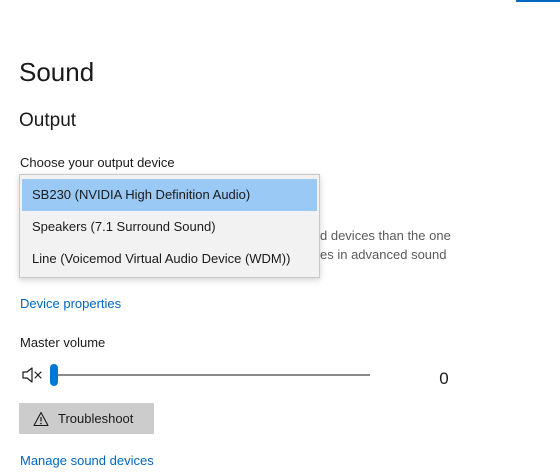 Image resolution: width=560 pixels, height=473 pixels. What do you see at coordinates (97, 162) in the screenshot?
I see `output-device-label: Choose your output device` at bounding box center [97, 162].